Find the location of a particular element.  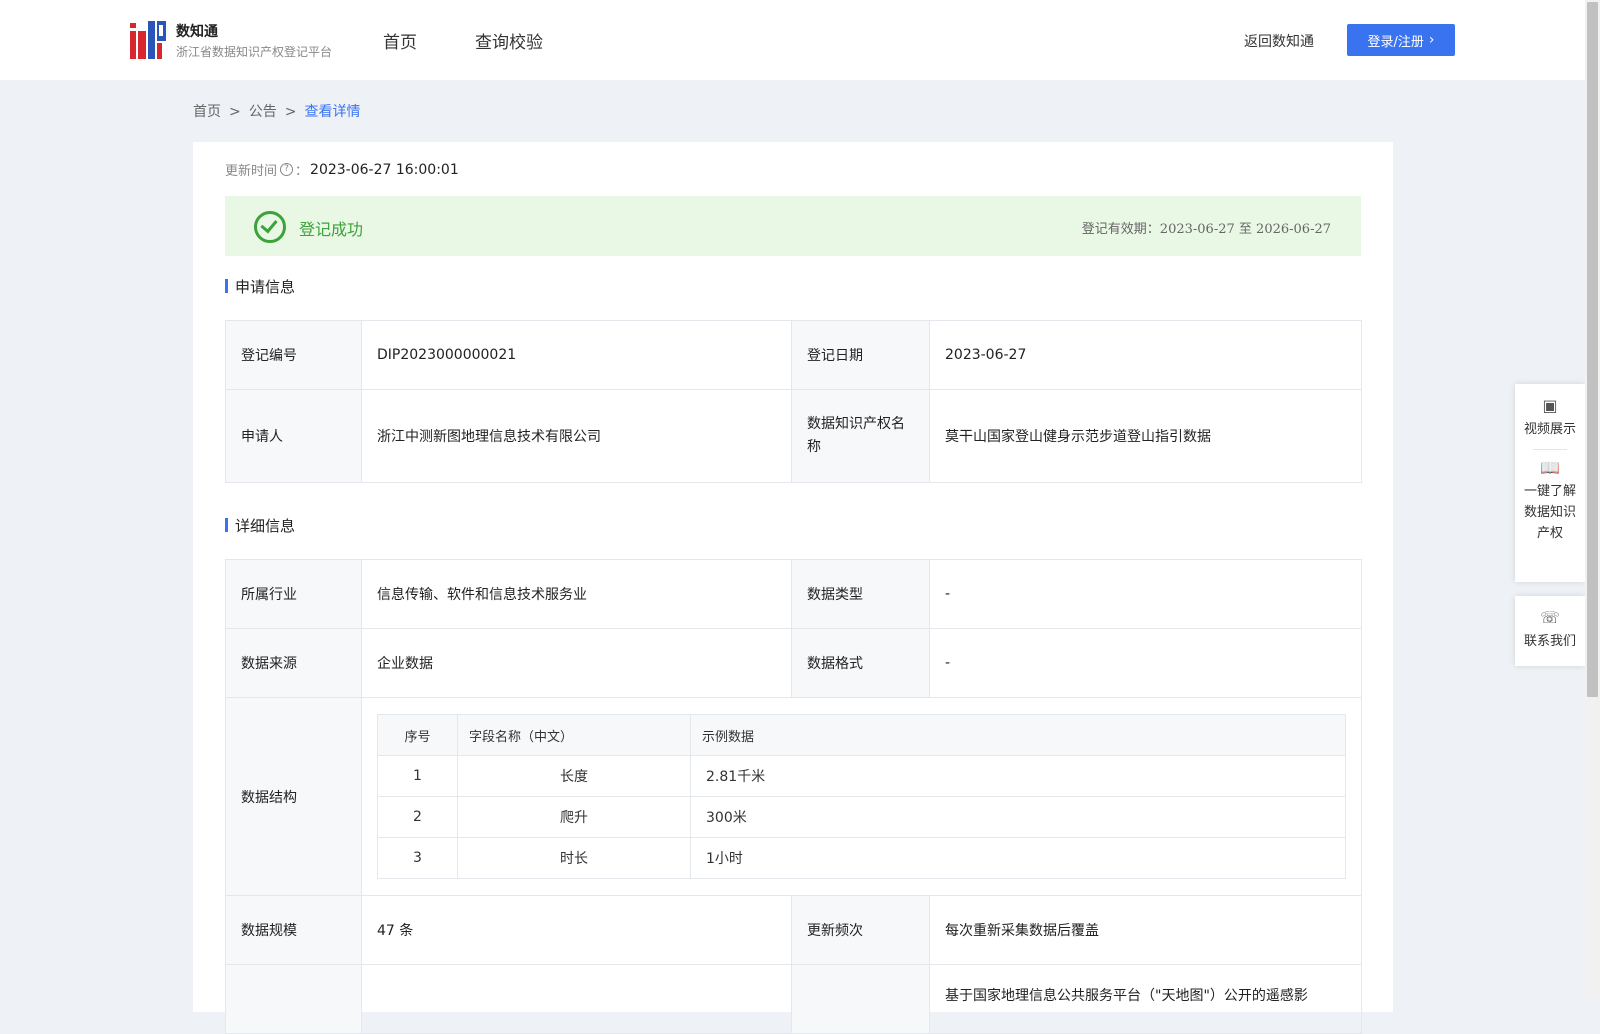

validity-from: 2023-06-27 is located at coordinates (1197, 229).